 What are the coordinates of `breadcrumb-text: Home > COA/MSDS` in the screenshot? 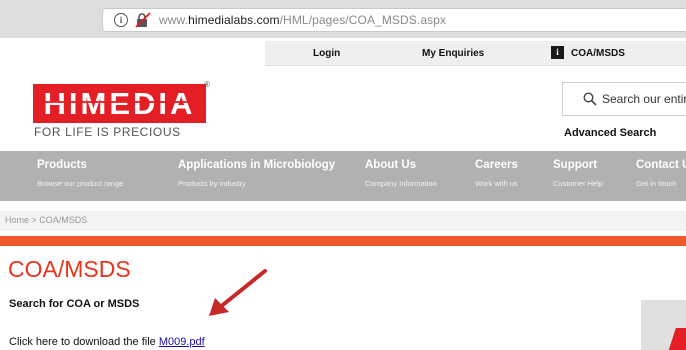 It's located at (46, 220).